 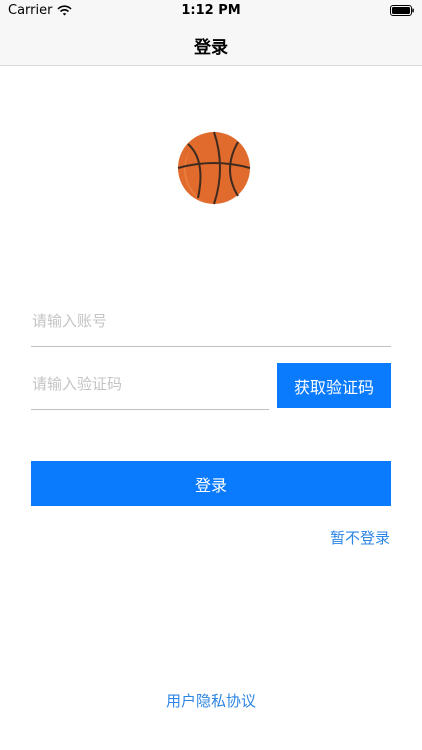 What do you see at coordinates (211, 48) in the screenshot?
I see `page-title: 登录` at bounding box center [211, 48].